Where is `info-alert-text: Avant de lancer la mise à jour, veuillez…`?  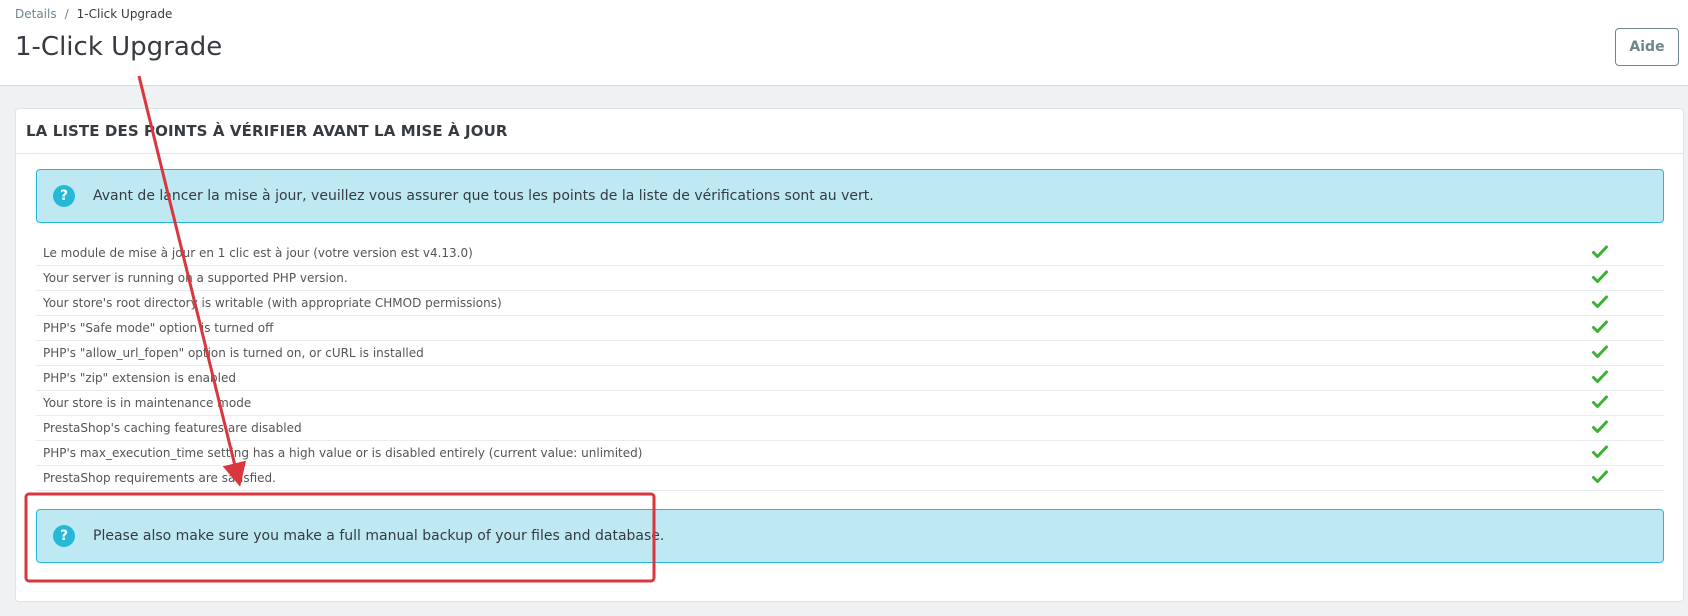 info-alert-text: Avant de lancer la mise à jour, veuillez… is located at coordinates (483, 196).